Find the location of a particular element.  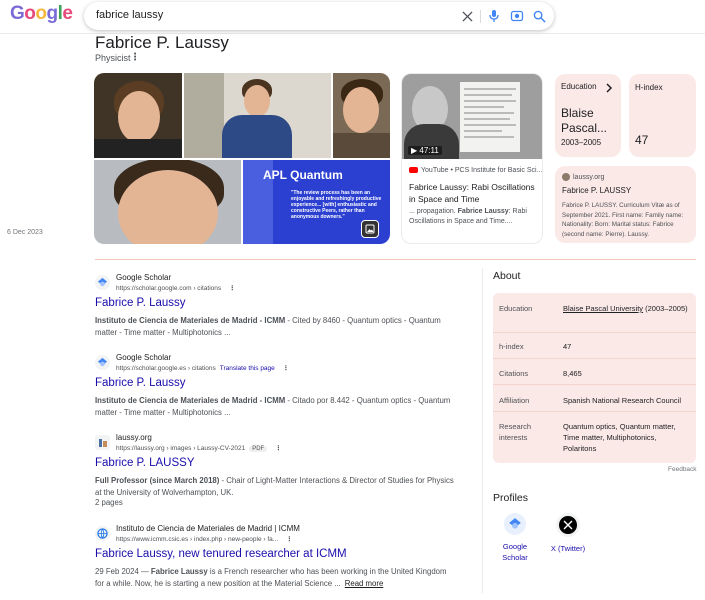

pdf-badge: PDF is located at coordinates (258, 449).